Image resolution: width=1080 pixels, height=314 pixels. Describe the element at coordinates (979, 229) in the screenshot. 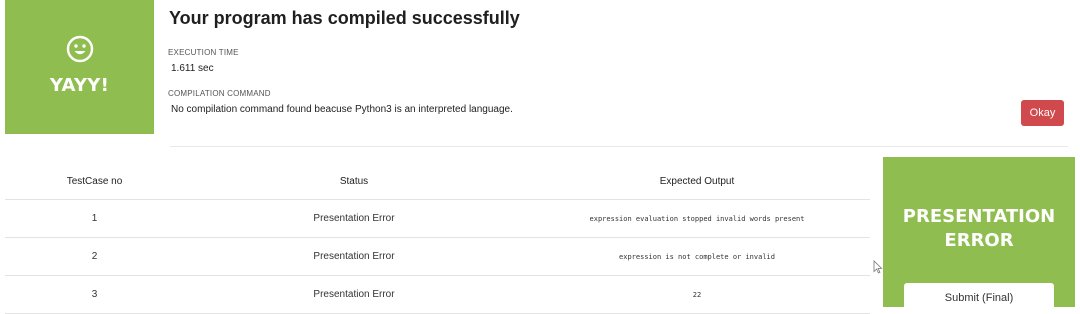

I see `verdict-text: PRESENTATION ERROR` at that location.